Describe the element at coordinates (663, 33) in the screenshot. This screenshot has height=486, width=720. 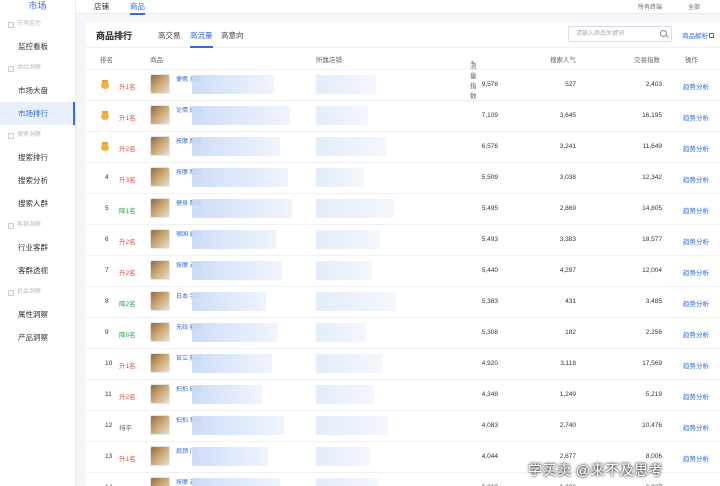
I see `search-icon` at that location.